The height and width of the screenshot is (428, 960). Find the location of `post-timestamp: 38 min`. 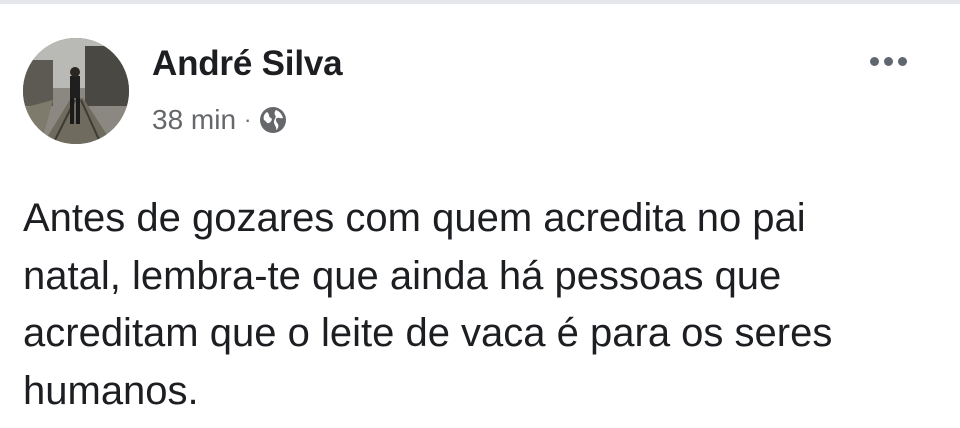

post-timestamp: 38 min is located at coordinates (194, 120).